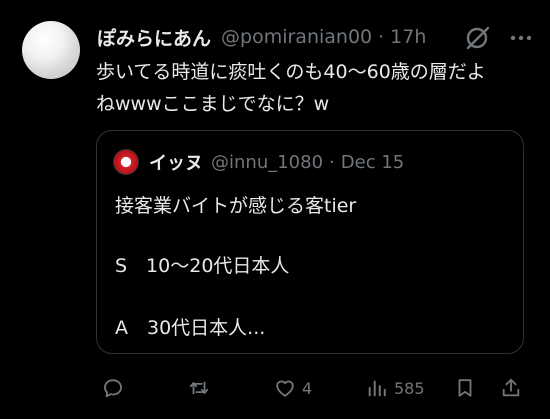 This screenshot has width=550, height=419. I want to click on share-icon, so click(511, 387).